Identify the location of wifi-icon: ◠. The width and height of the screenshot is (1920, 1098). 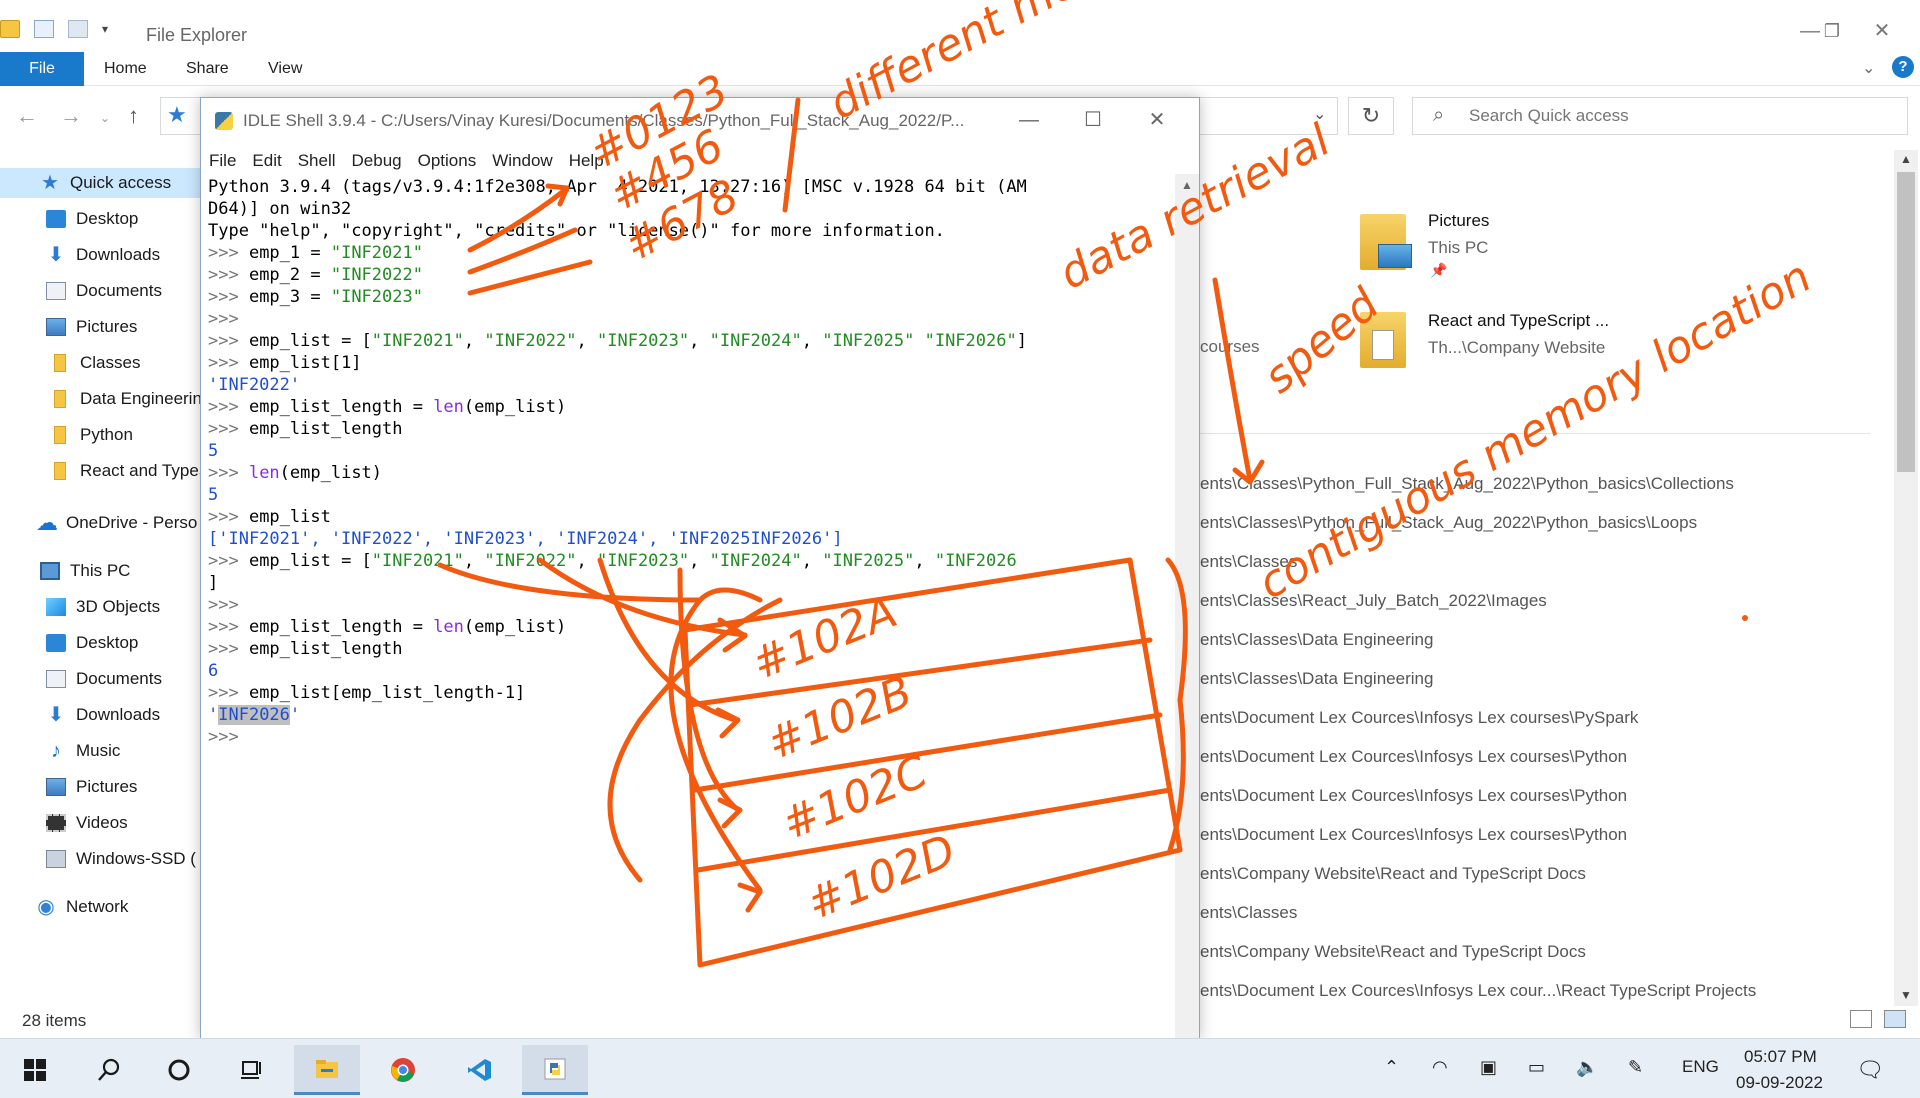
(1440, 1067).